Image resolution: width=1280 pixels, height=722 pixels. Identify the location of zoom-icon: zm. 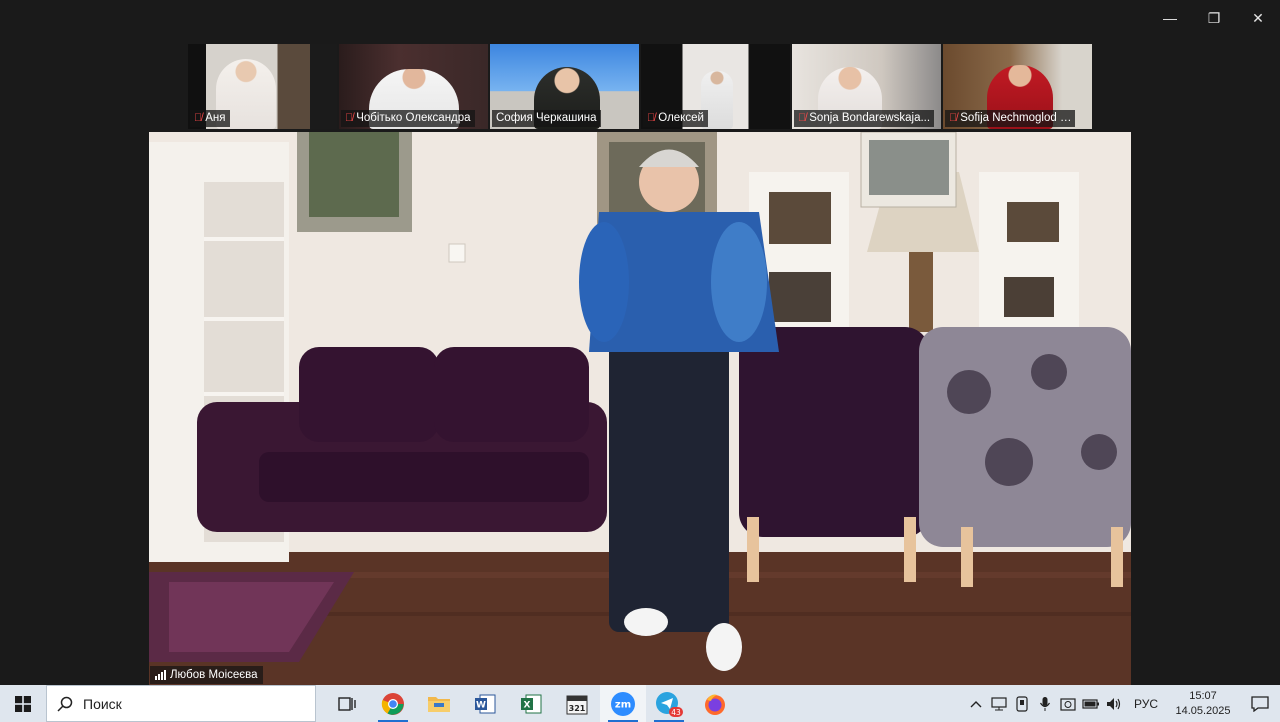
(623, 703).